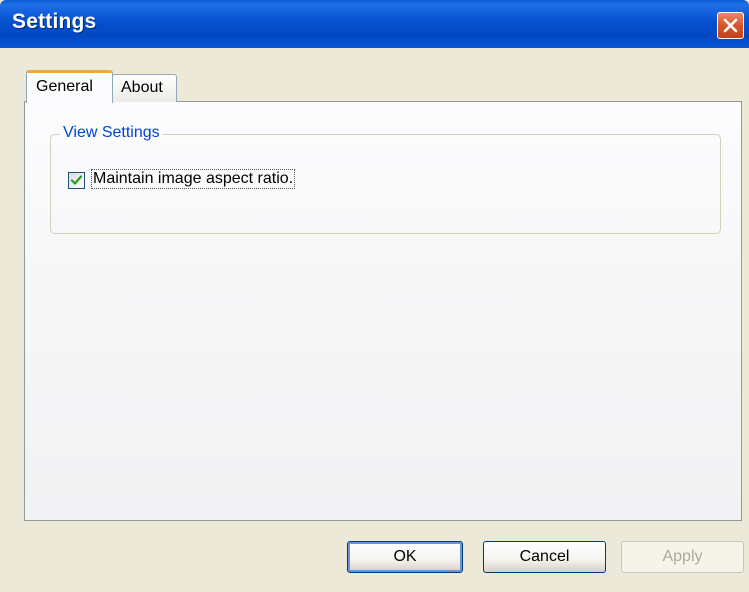 The width and height of the screenshot is (749, 592). What do you see at coordinates (682, 557) in the screenshot?
I see `apply-button: Apply` at bounding box center [682, 557].